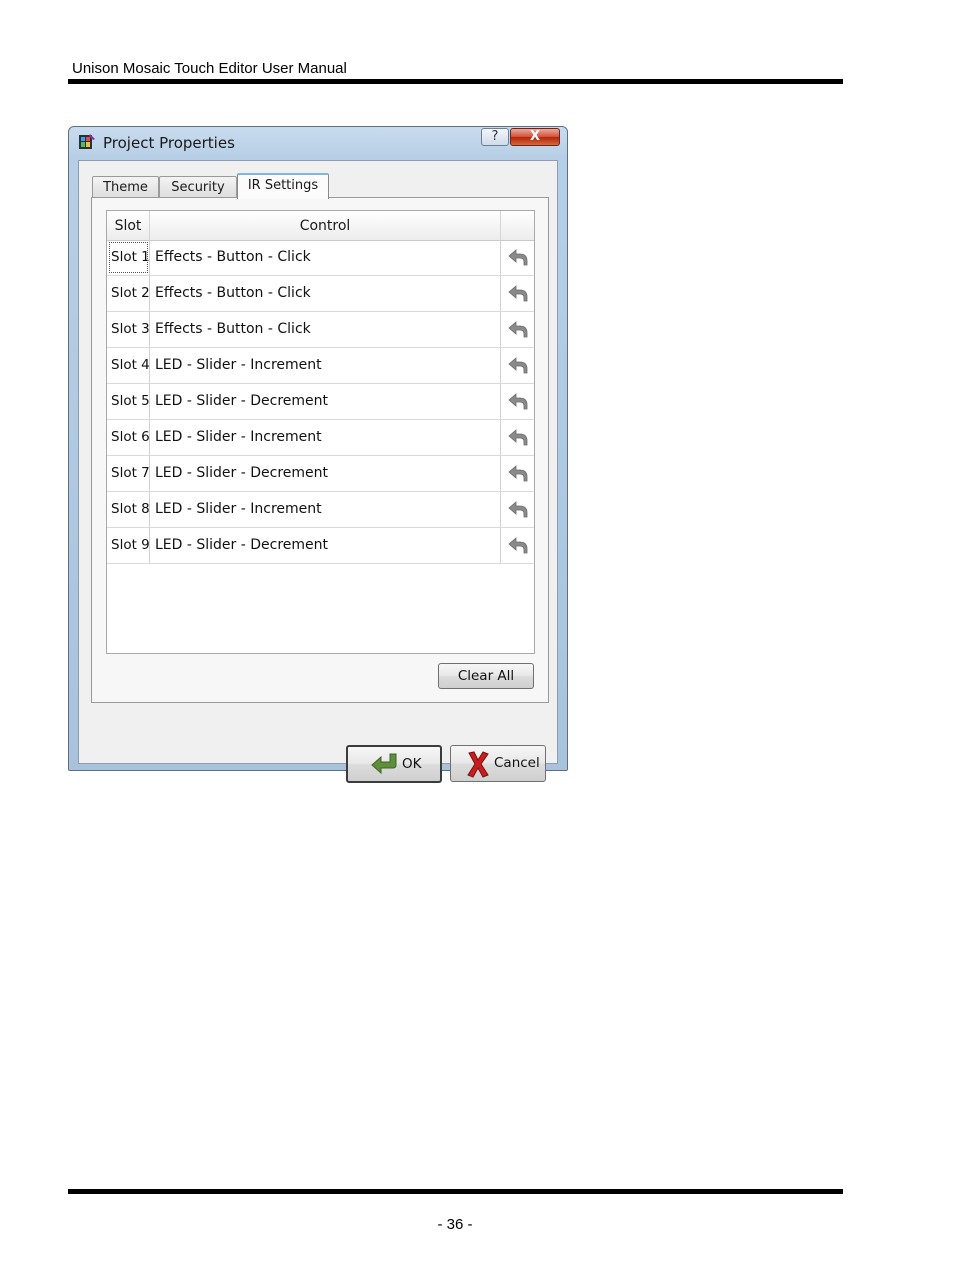 The image size is (954, 1272). I want to click on red-x-icon, so click(478, 766).